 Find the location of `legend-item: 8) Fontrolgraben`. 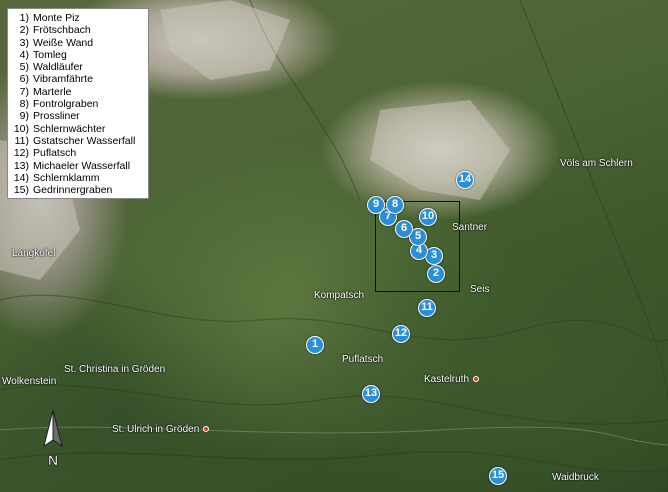

legend-item: 8) Fontrolgraben is located at coordinates (78, 104).